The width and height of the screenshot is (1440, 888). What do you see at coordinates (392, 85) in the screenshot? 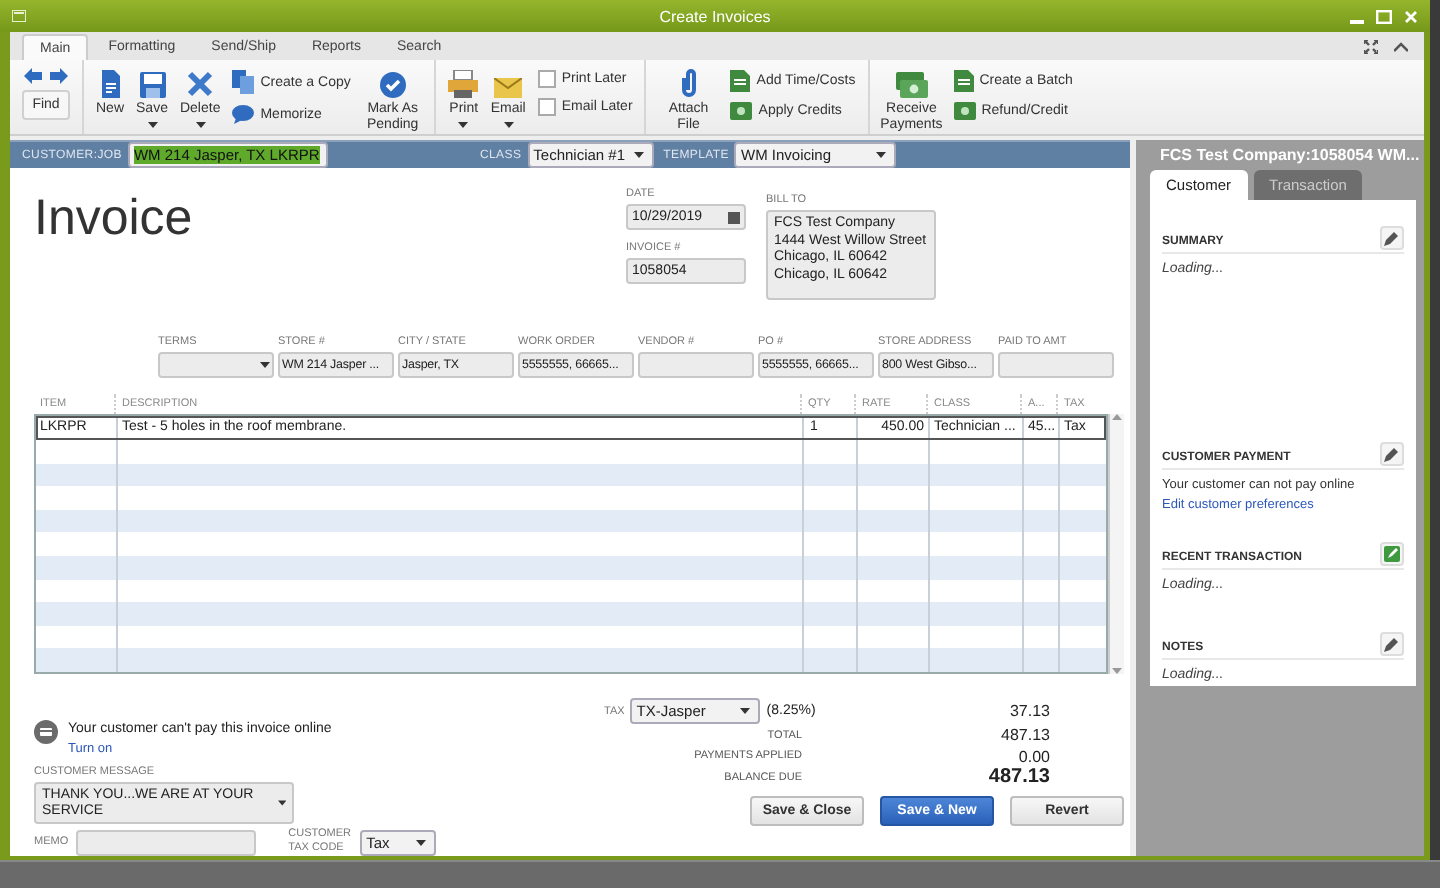
I see `checkmark-icon` at bounding box center [392, 85].